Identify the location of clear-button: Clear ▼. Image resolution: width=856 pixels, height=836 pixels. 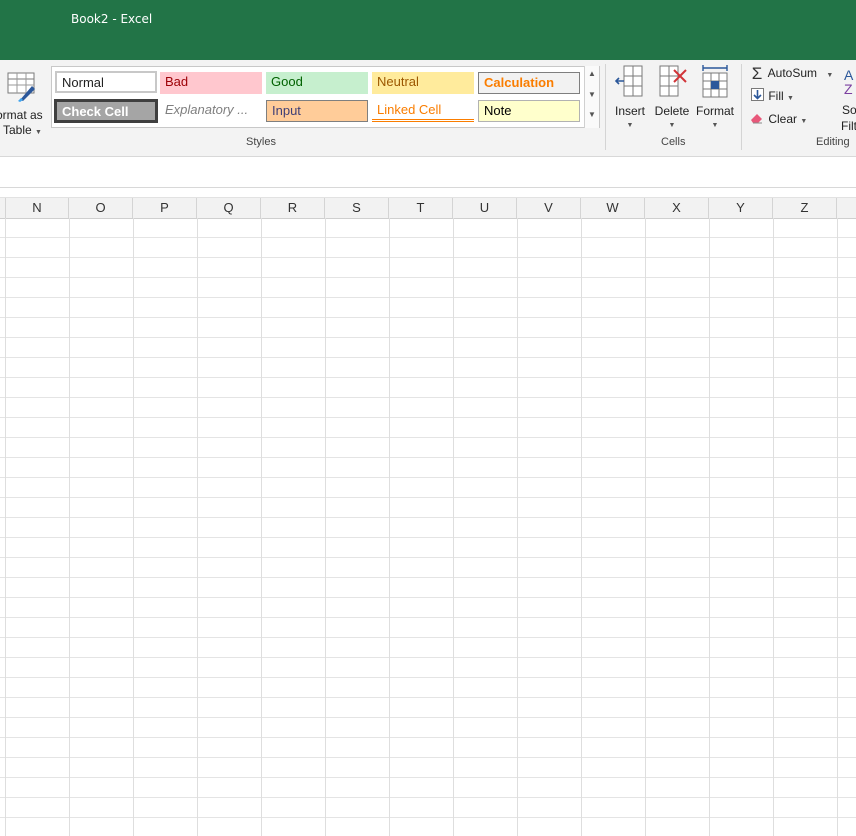
(778, 119).